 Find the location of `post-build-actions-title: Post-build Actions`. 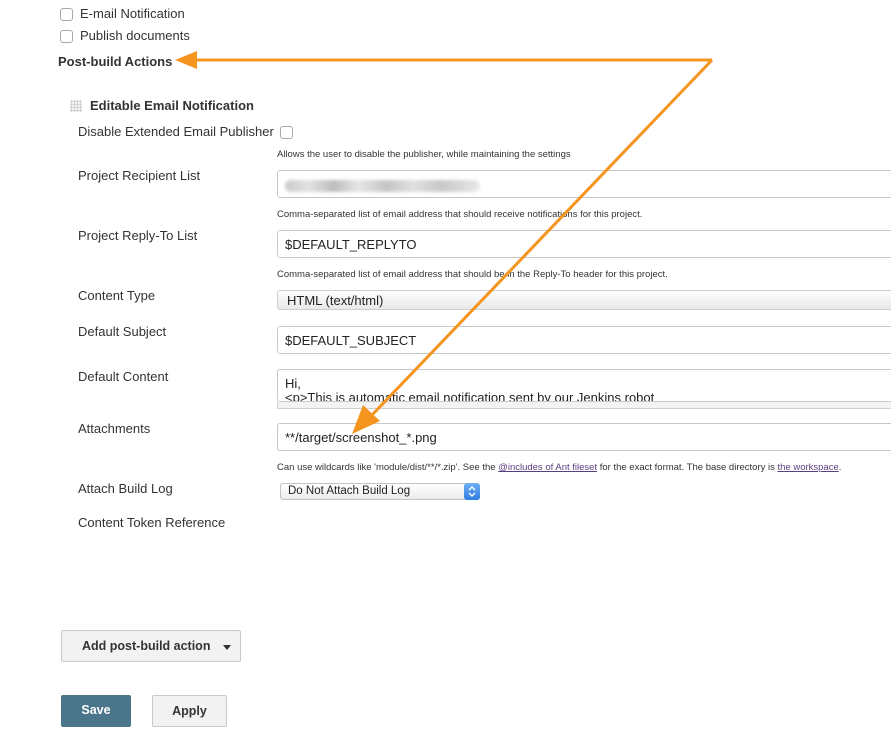

post-build-actions-title: Post-build Actions is located at coordinates (115, 61).